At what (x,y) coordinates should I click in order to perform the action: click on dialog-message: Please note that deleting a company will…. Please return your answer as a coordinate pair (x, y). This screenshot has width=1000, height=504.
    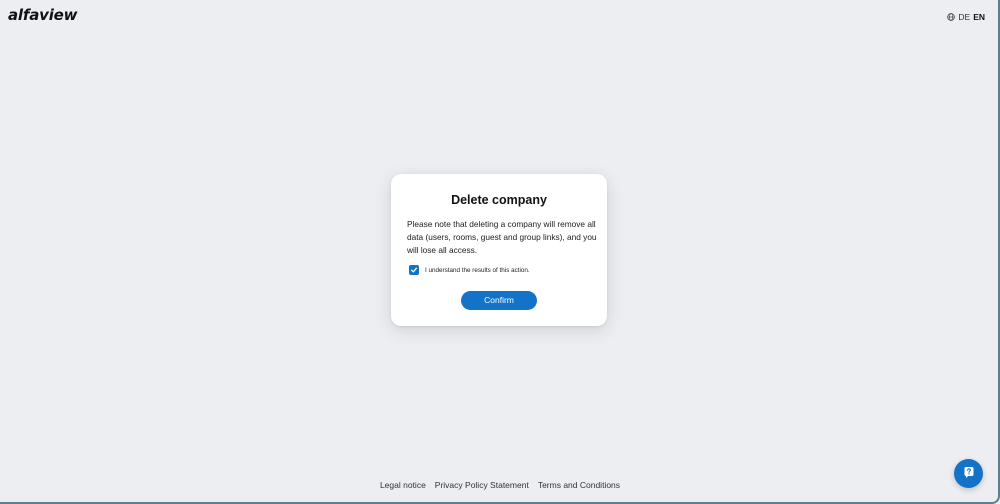
    Looking at the image, I should click on (502, 237).